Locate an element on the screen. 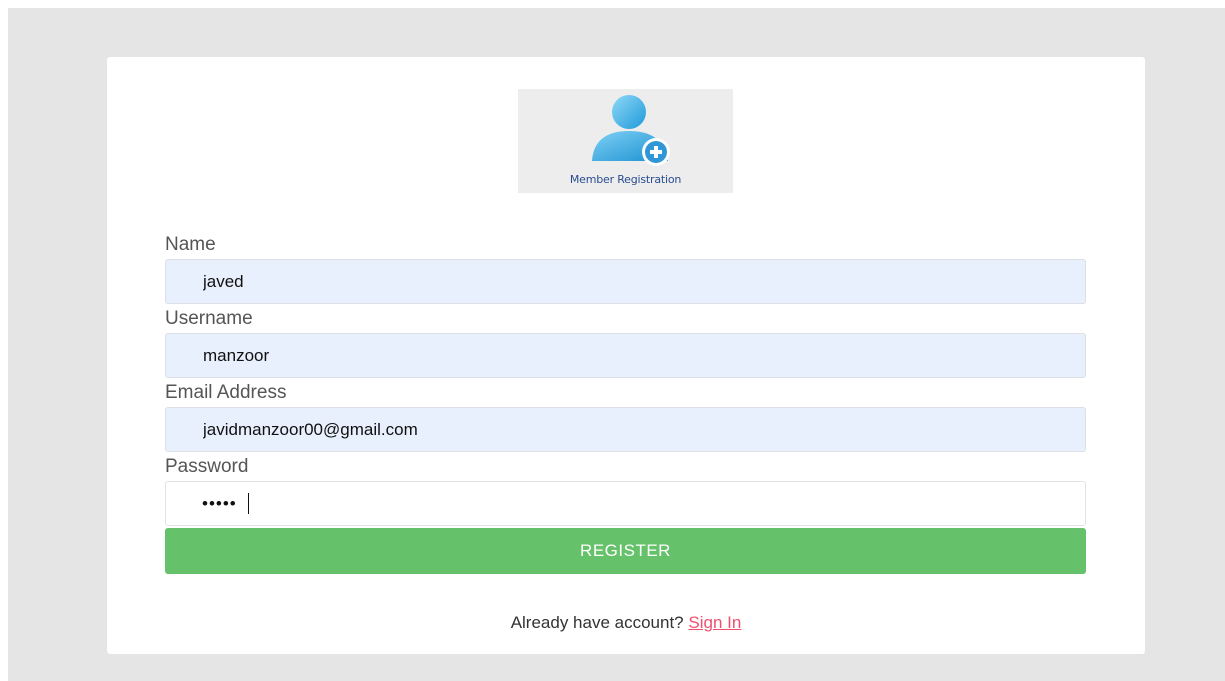  name-input is located at coordinates (625, 281).